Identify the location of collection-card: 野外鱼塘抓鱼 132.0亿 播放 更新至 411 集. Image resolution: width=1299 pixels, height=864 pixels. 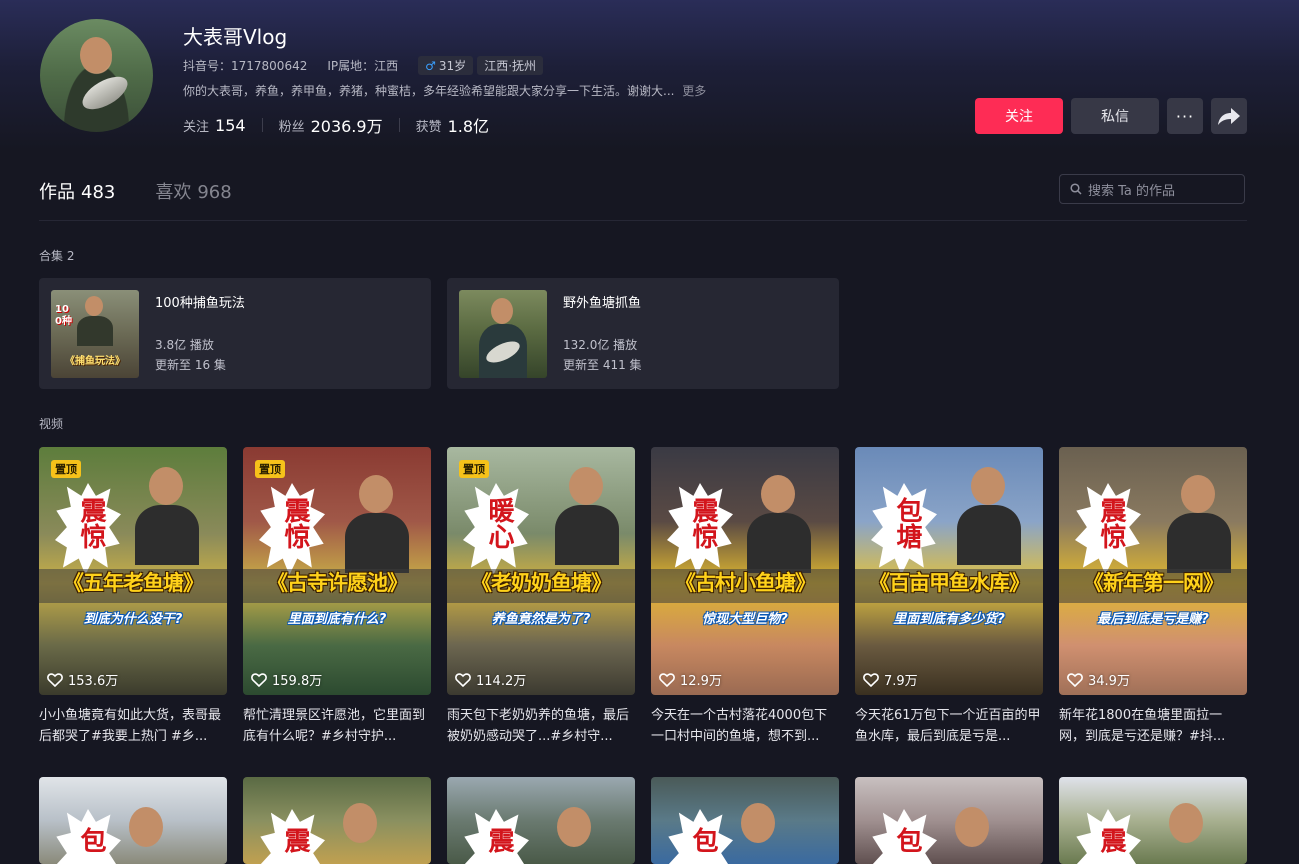
(643, 333).